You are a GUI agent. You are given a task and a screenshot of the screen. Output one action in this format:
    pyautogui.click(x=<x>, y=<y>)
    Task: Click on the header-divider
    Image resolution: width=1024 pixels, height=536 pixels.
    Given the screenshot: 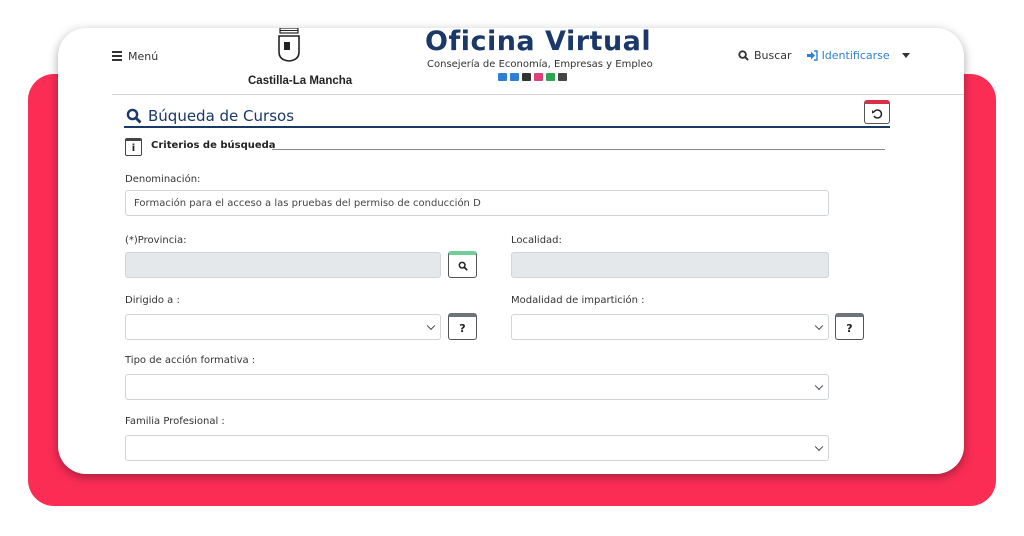 What is the action you would take?
    pyautogui.click(x=538, y=94)
    